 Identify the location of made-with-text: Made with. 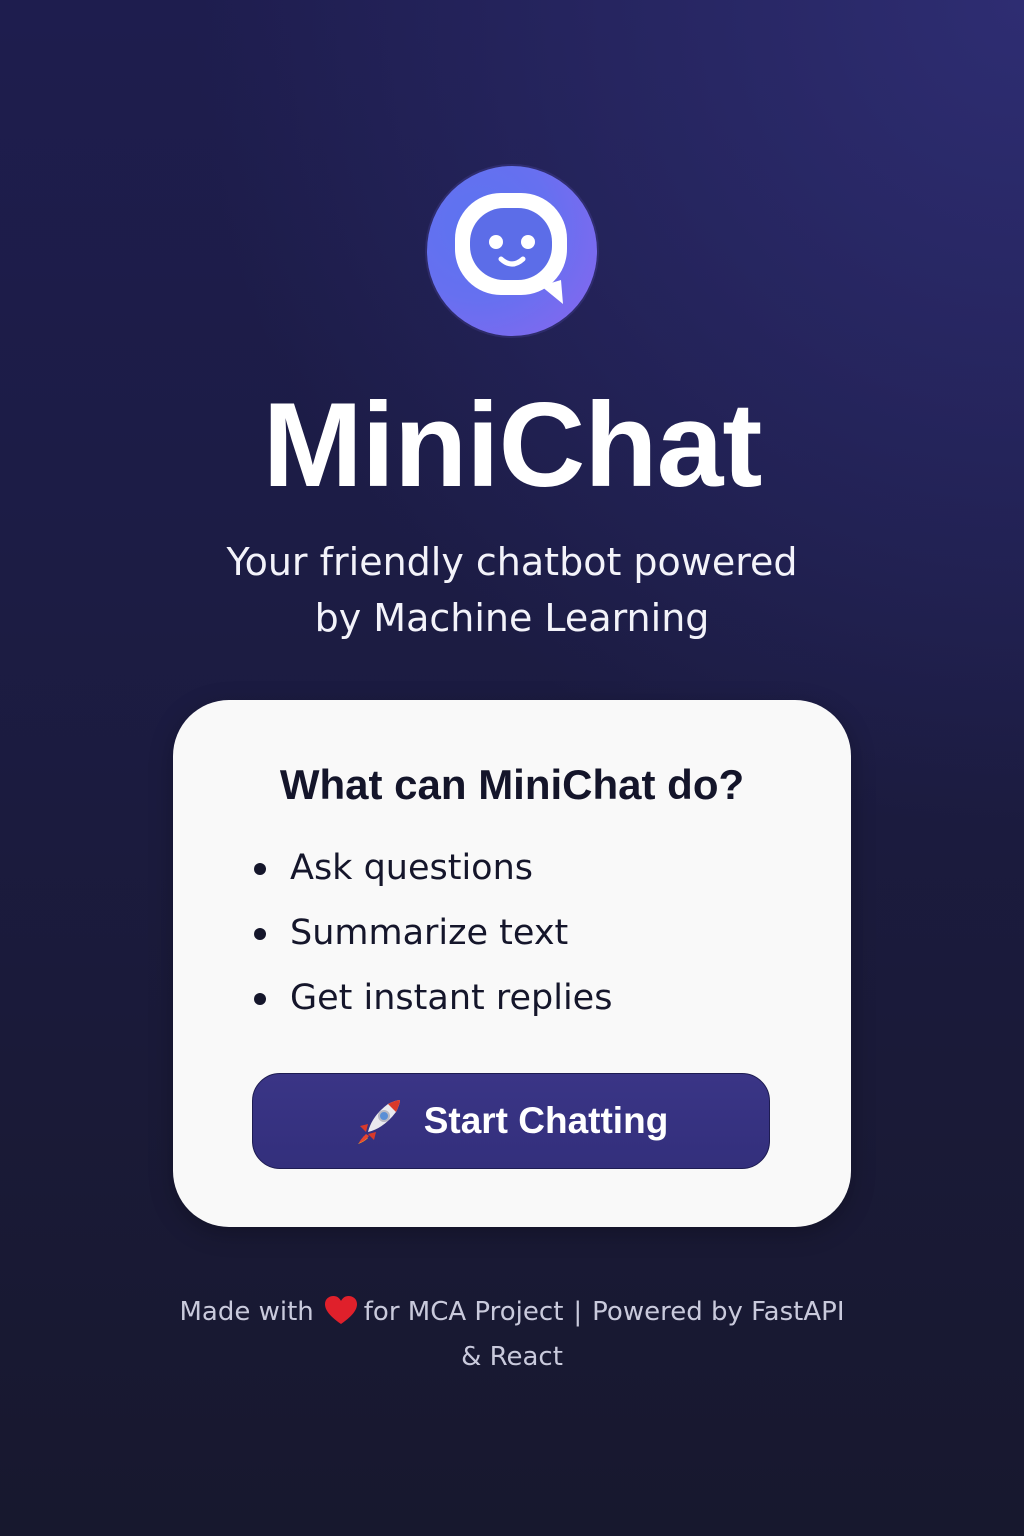
(246, 1312).